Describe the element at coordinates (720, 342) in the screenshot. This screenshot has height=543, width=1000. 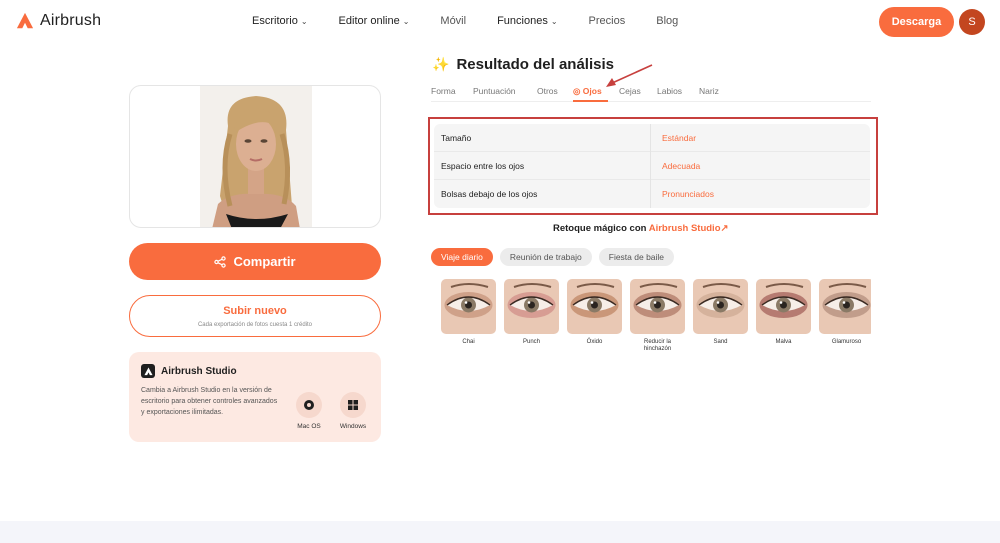
I see `look-label: Sand` at that location.